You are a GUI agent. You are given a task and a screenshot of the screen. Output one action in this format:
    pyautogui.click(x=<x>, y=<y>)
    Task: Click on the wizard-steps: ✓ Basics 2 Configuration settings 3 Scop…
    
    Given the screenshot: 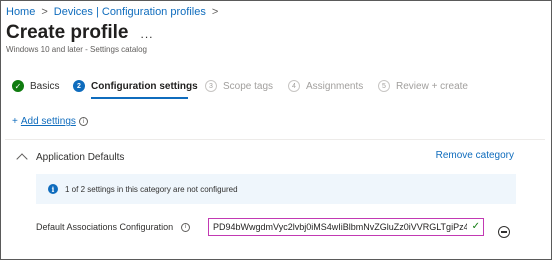 What is the action you would take?
    pyautogui.click(x=272, y=89)
    